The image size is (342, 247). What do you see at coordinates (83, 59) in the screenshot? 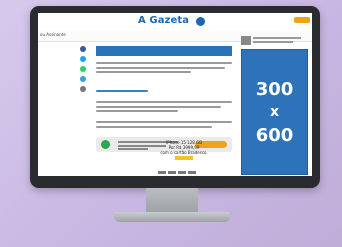
I see `twitter-icon` at bounding box center [83, 59].